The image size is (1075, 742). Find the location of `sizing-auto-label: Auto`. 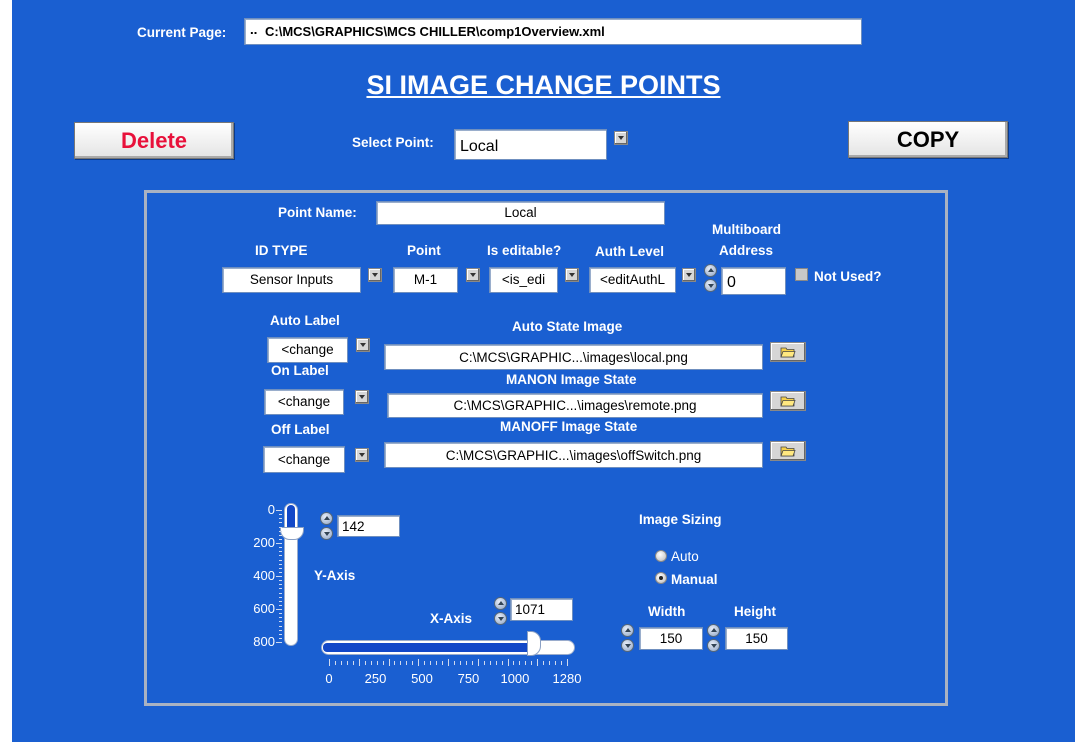

sizing-auto-label: Auto is located at coordinates (685, 556).